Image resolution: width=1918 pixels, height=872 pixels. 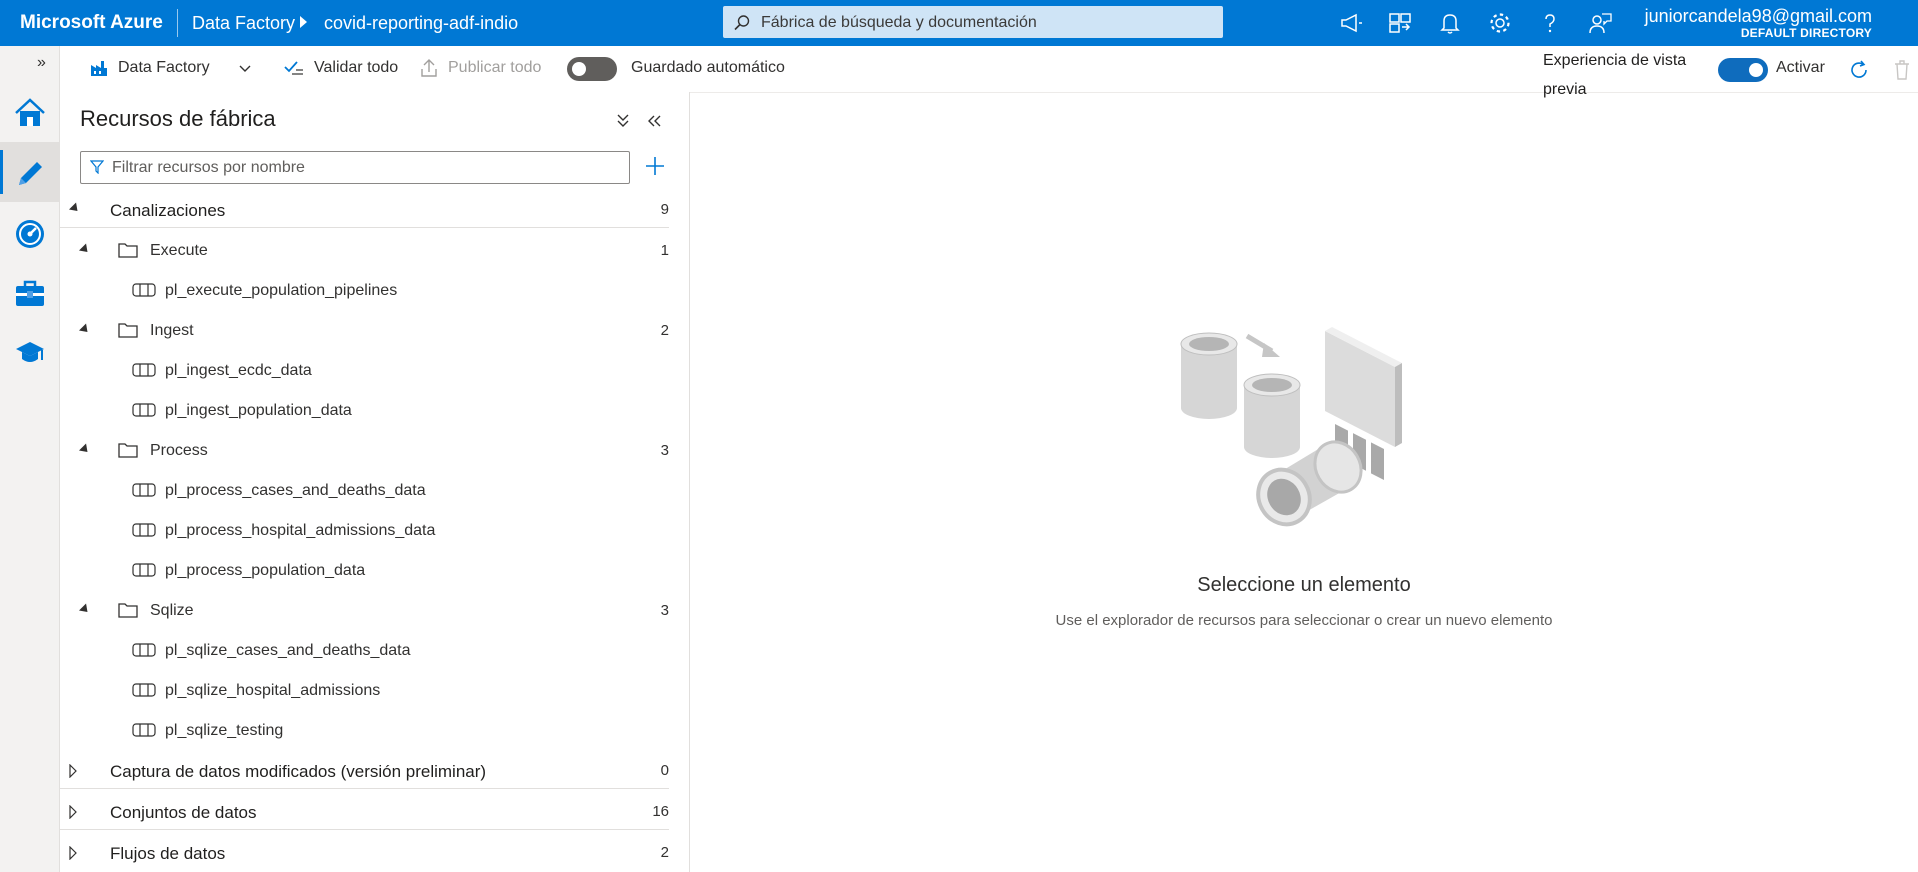 What do you see at coordinates (355, 167) in the screenshot?
I see `filter-resources-input: Filtrar recursos por nombre` at bounding box center [355, 167].